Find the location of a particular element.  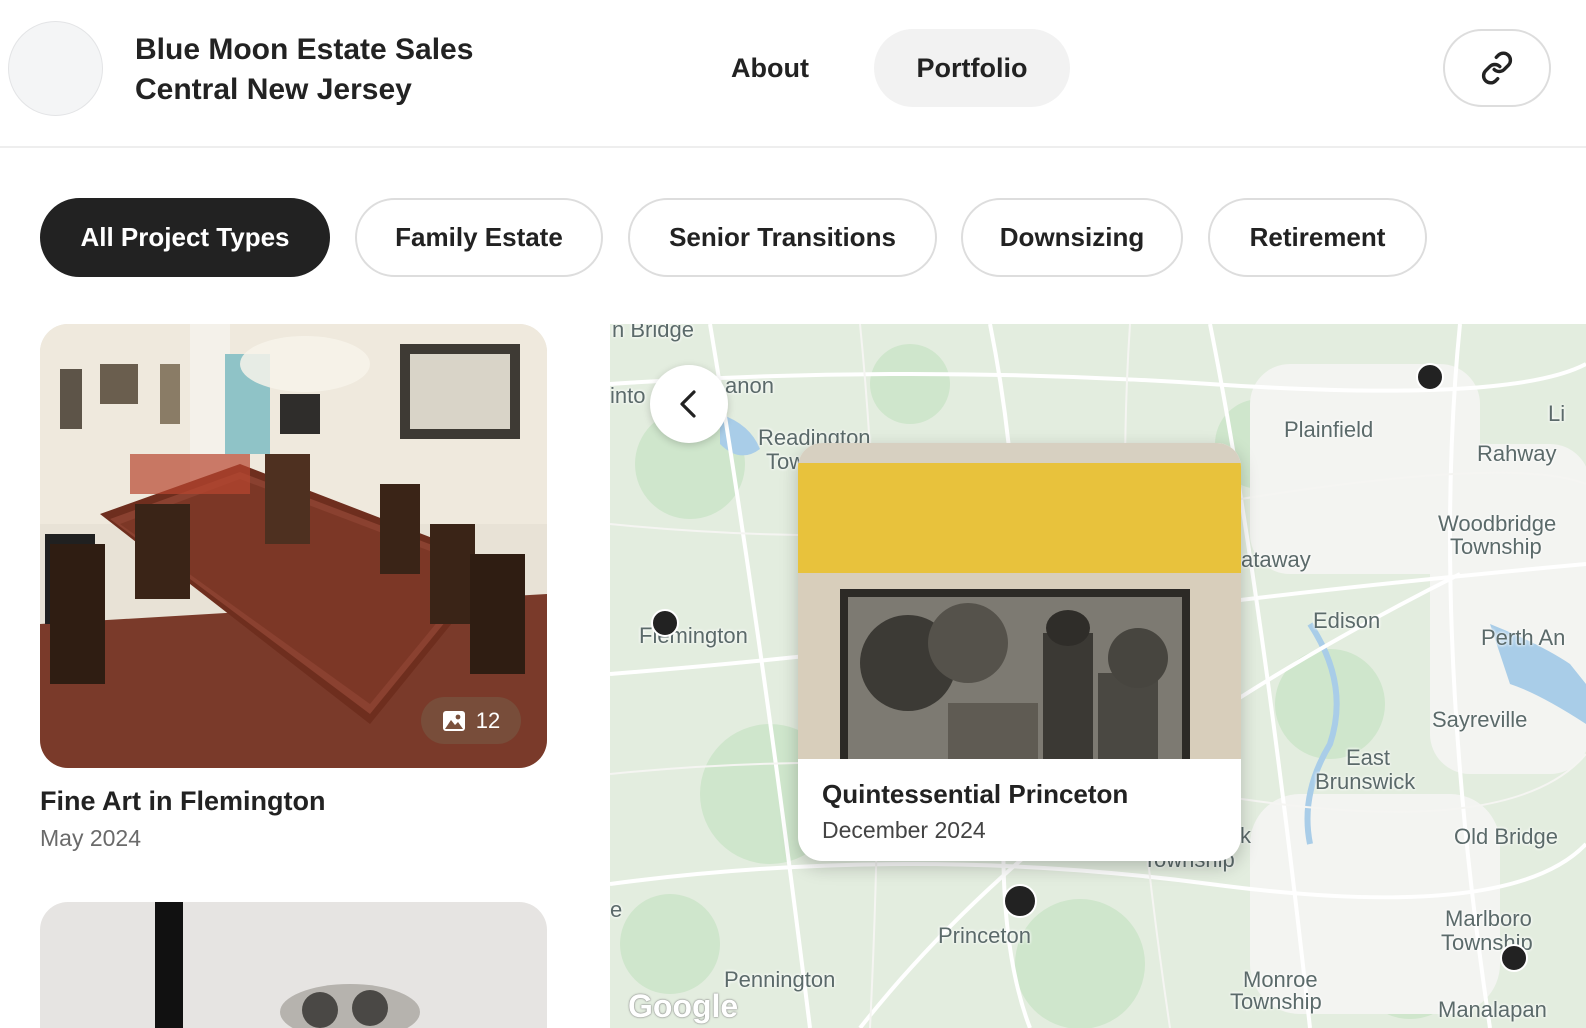

photo-count-badge: 12 is located at coordinates (471, 720).